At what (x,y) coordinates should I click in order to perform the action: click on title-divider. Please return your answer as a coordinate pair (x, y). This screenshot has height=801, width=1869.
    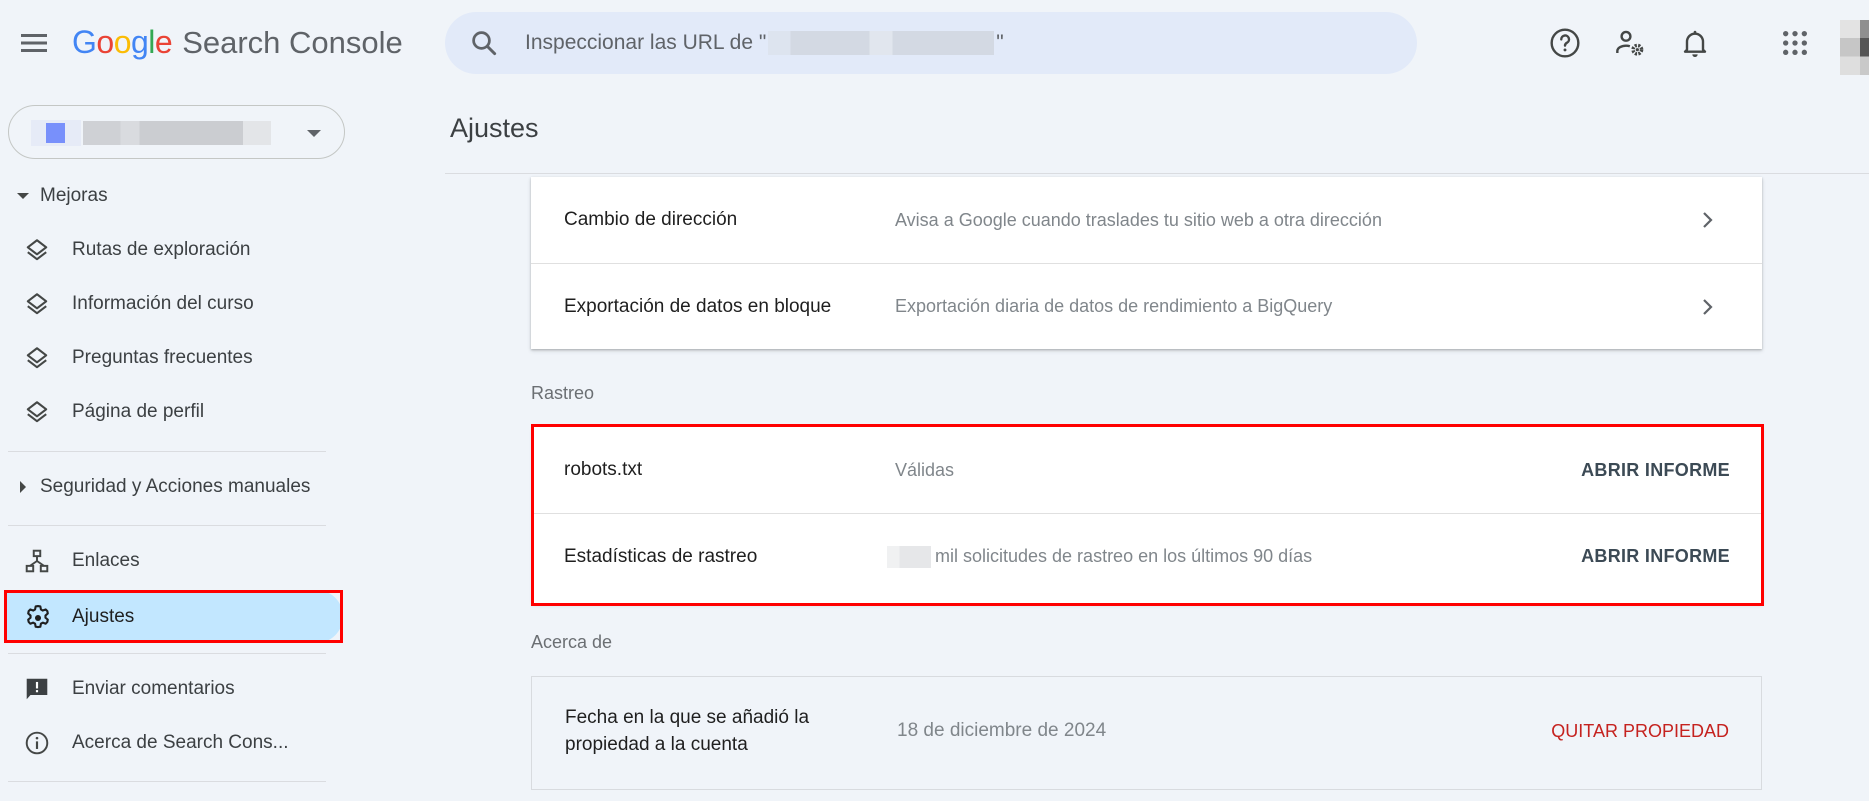
    Looking at the image, I should click on (1157, 173).